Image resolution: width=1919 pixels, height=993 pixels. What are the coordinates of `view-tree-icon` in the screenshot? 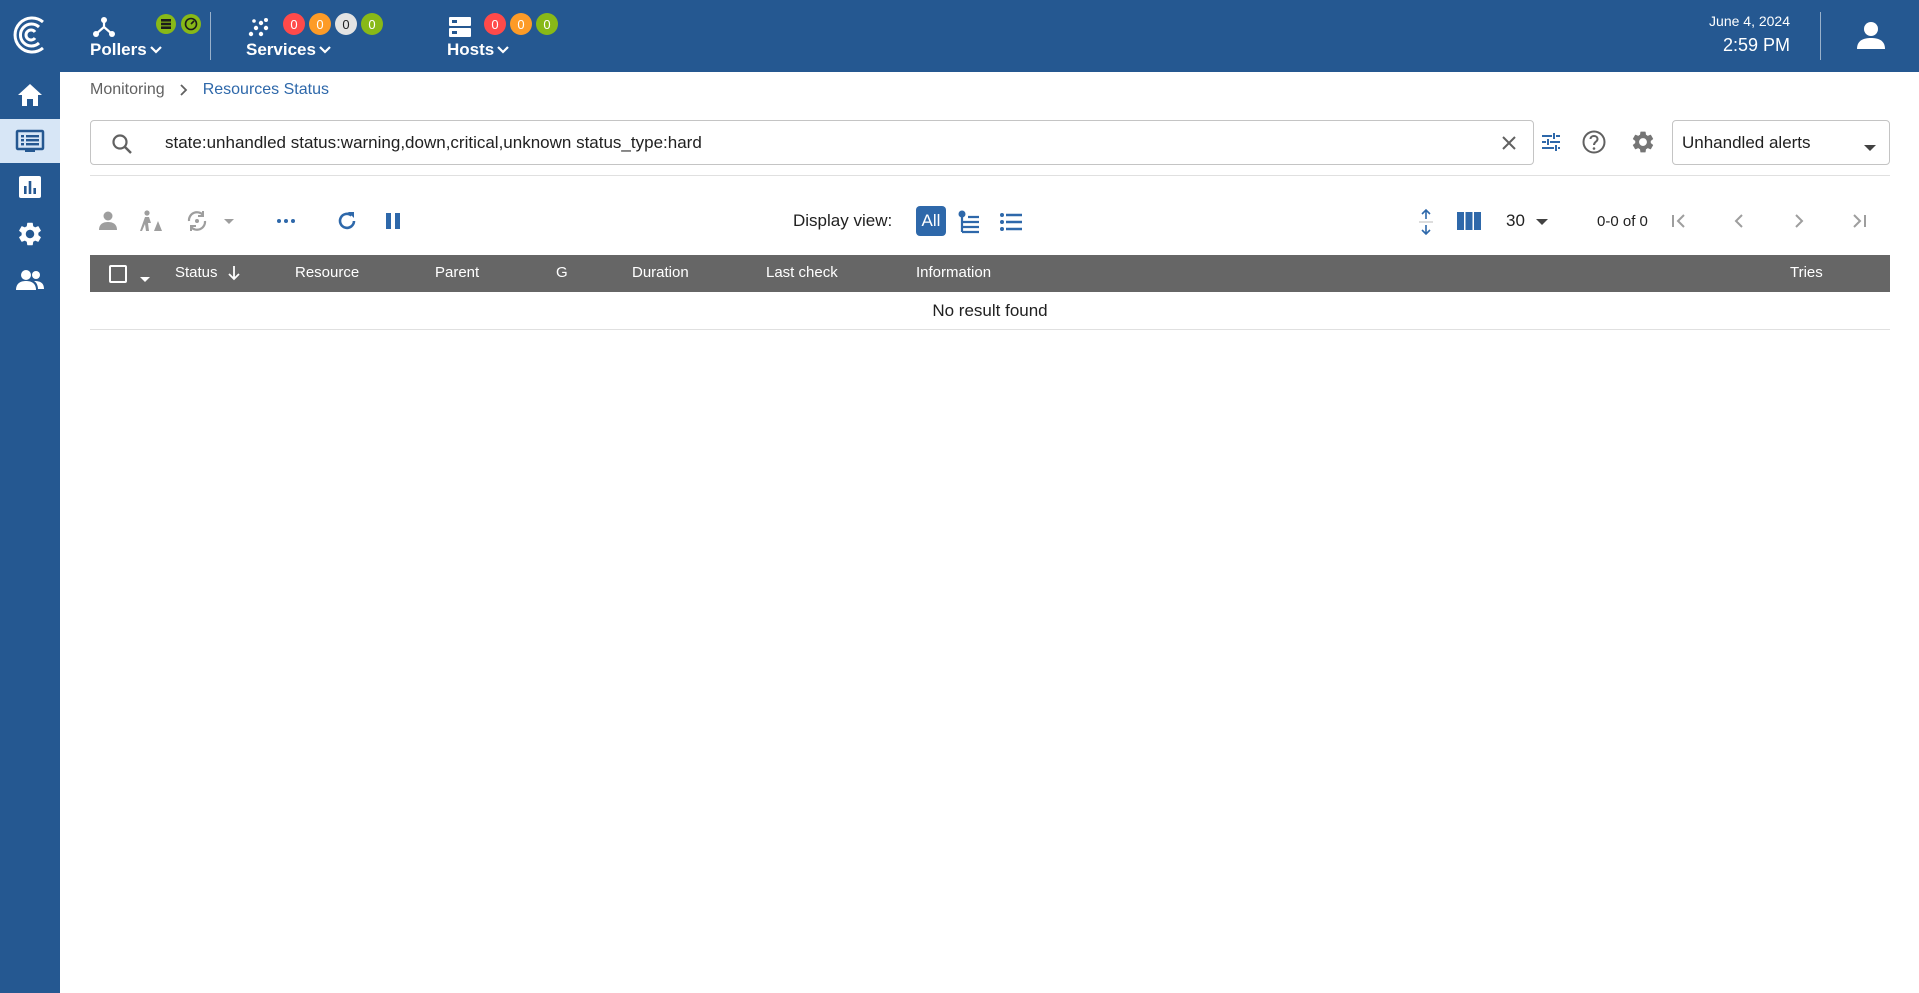 It's located at (970, 222).